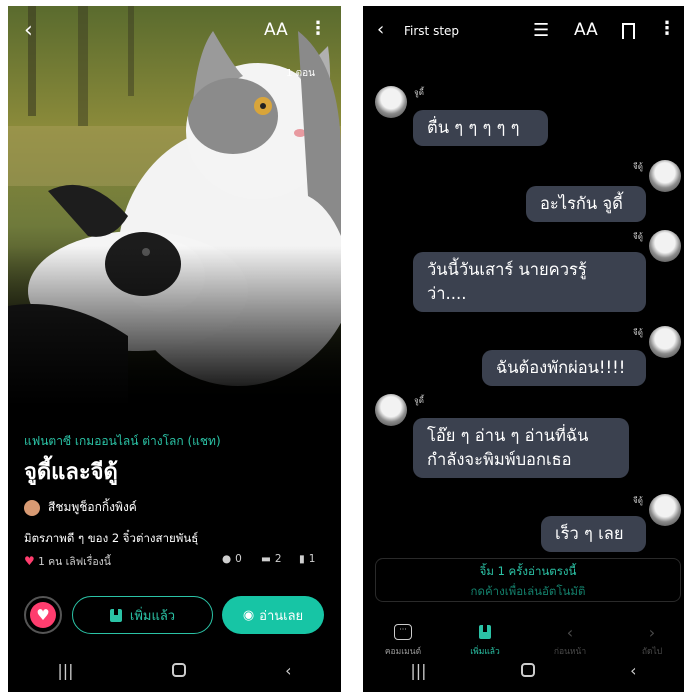 The image size is (684, 692). What do you see at coordinates (570, 632) in the screenshot?
I see `chevron-left-icon: ‹` at bounding box center [570, 632].